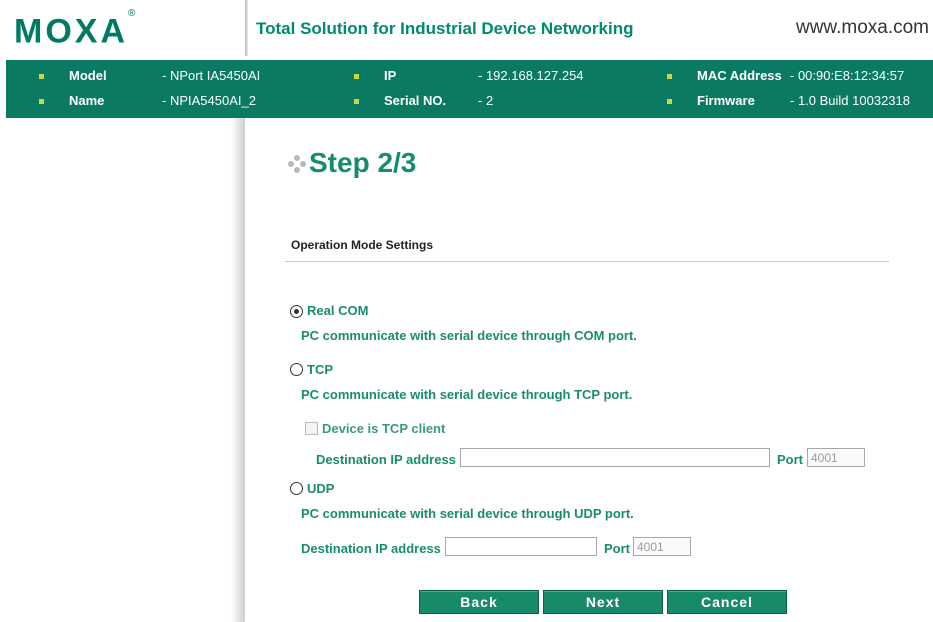 The height and width of the screenshot is (622, 933). Describe the element at coordinates (299, 164) in the screenshot. I see `step-dots-icon` at that location.